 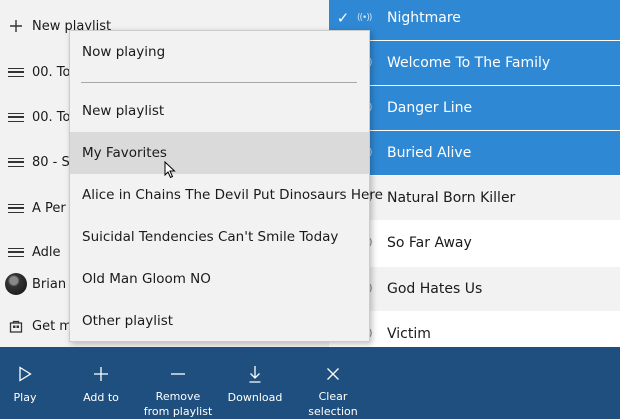 What do you see at coordinates (424, 18) in the screenshot?
I see `song-title: Nightmare` at bounding box center [424, 18].